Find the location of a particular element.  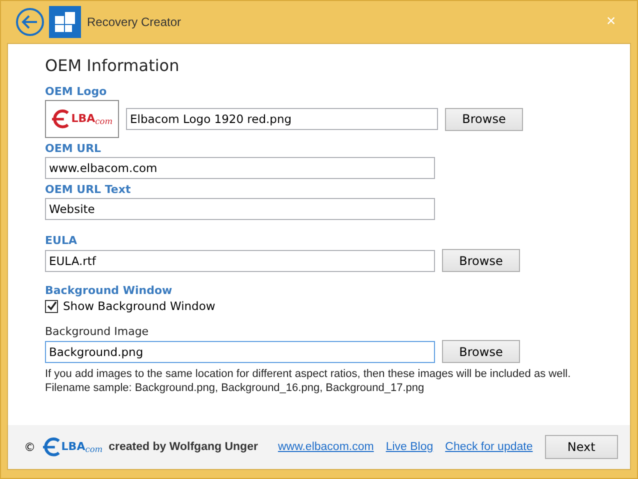

footer-link: www.elbacom.com is located at coordinates (326, 447).